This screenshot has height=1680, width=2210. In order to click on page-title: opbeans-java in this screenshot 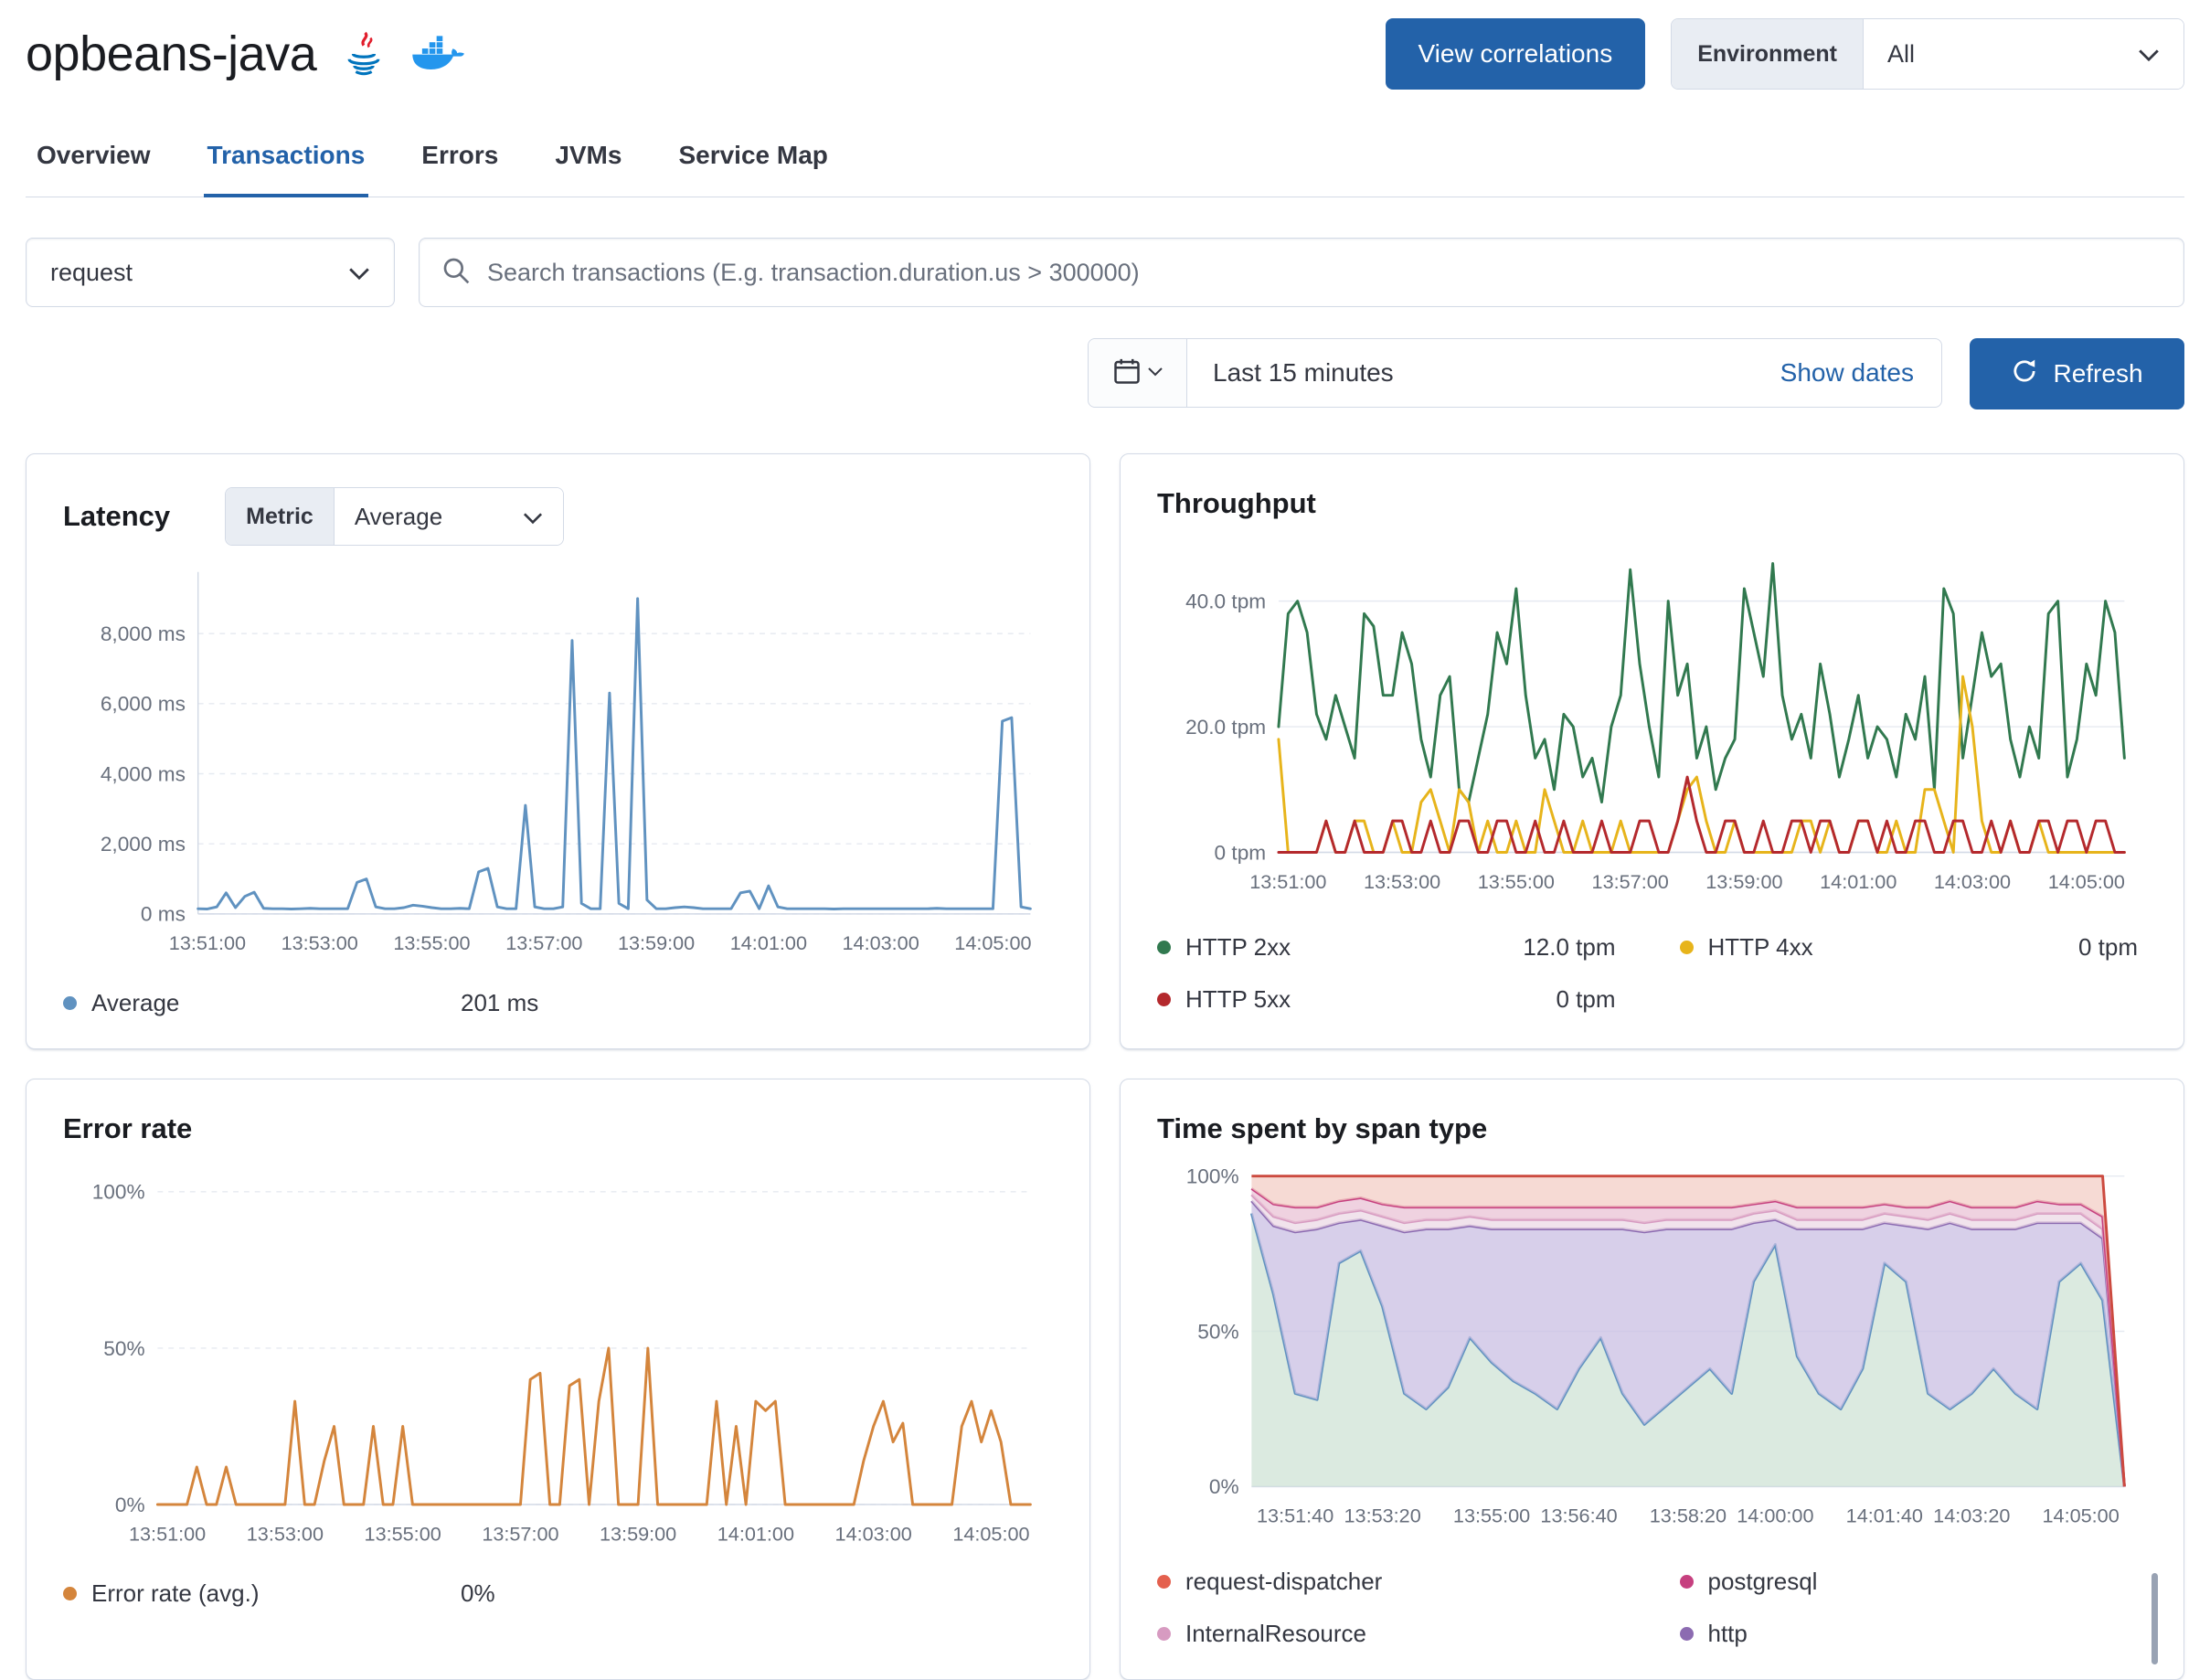, I will do `click(171, 54)`.